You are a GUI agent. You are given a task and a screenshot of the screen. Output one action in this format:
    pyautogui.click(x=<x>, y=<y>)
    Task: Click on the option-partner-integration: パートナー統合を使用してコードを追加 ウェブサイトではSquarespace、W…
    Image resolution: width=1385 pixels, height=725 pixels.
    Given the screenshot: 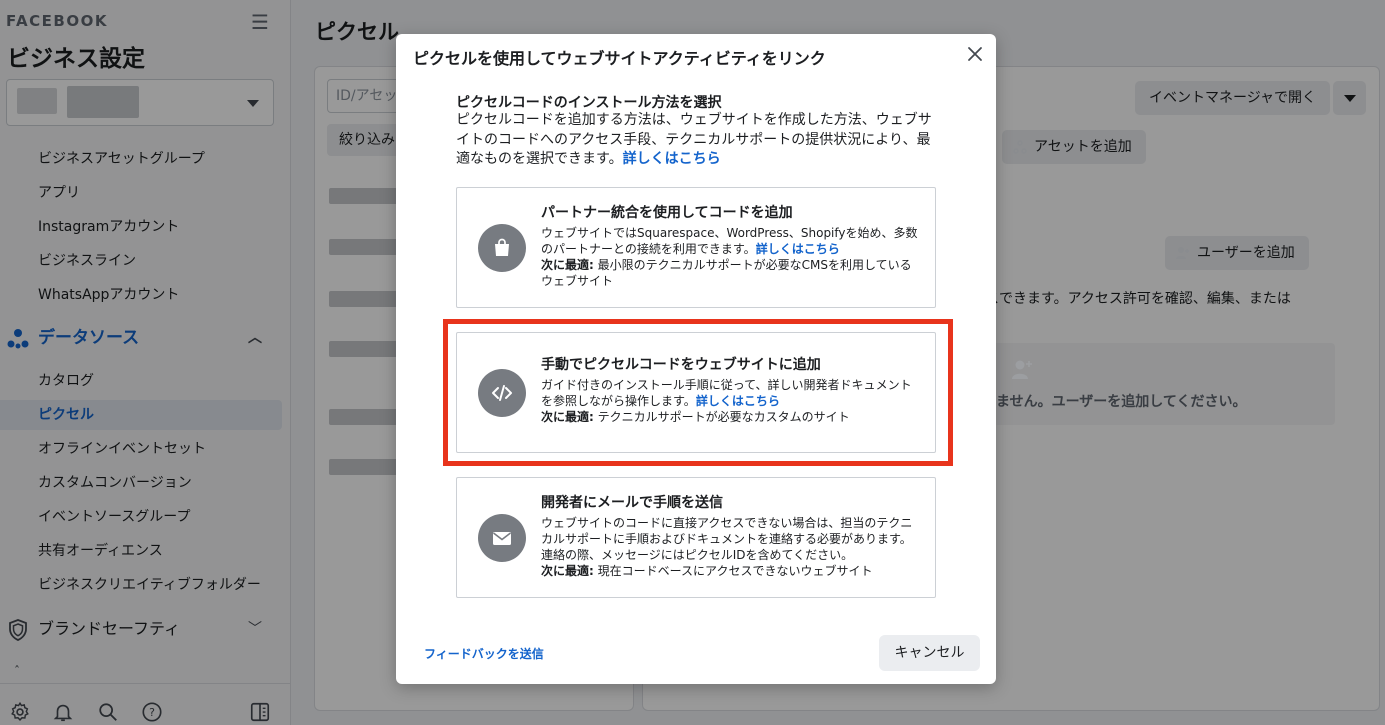 What is the action you would take?
    pyautogui.click(x=696, y=247)
    